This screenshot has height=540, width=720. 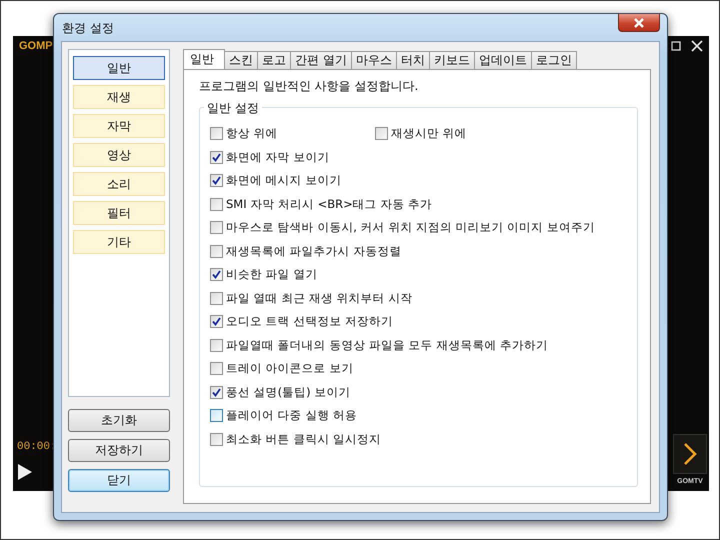 I want to click on push-button: 초기화, so click(x=119, y=420).